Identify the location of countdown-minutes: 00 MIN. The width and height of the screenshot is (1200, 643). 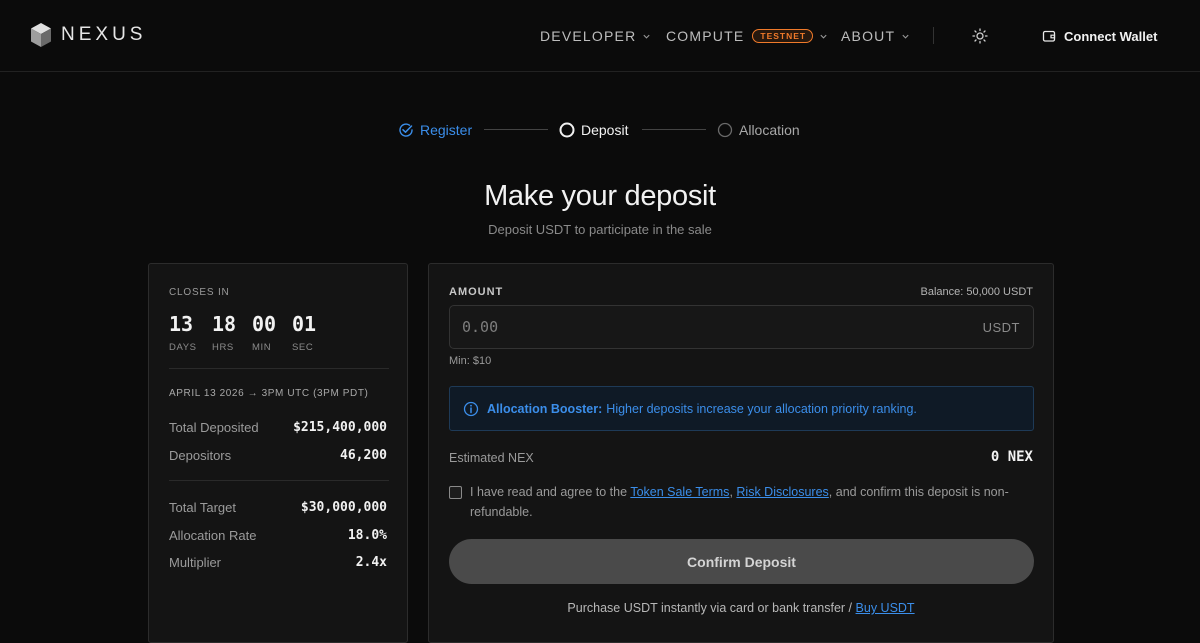
(272, 332).